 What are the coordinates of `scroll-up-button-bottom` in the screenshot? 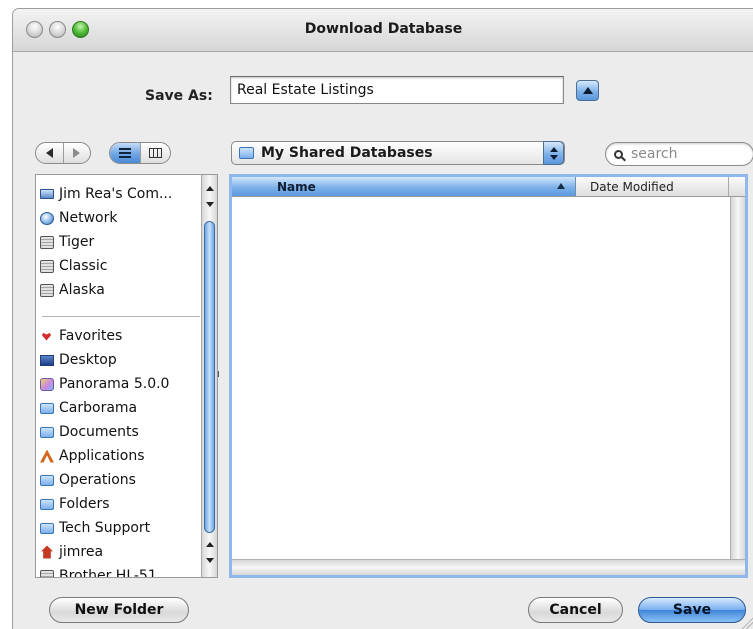 It's located at (209, 544).